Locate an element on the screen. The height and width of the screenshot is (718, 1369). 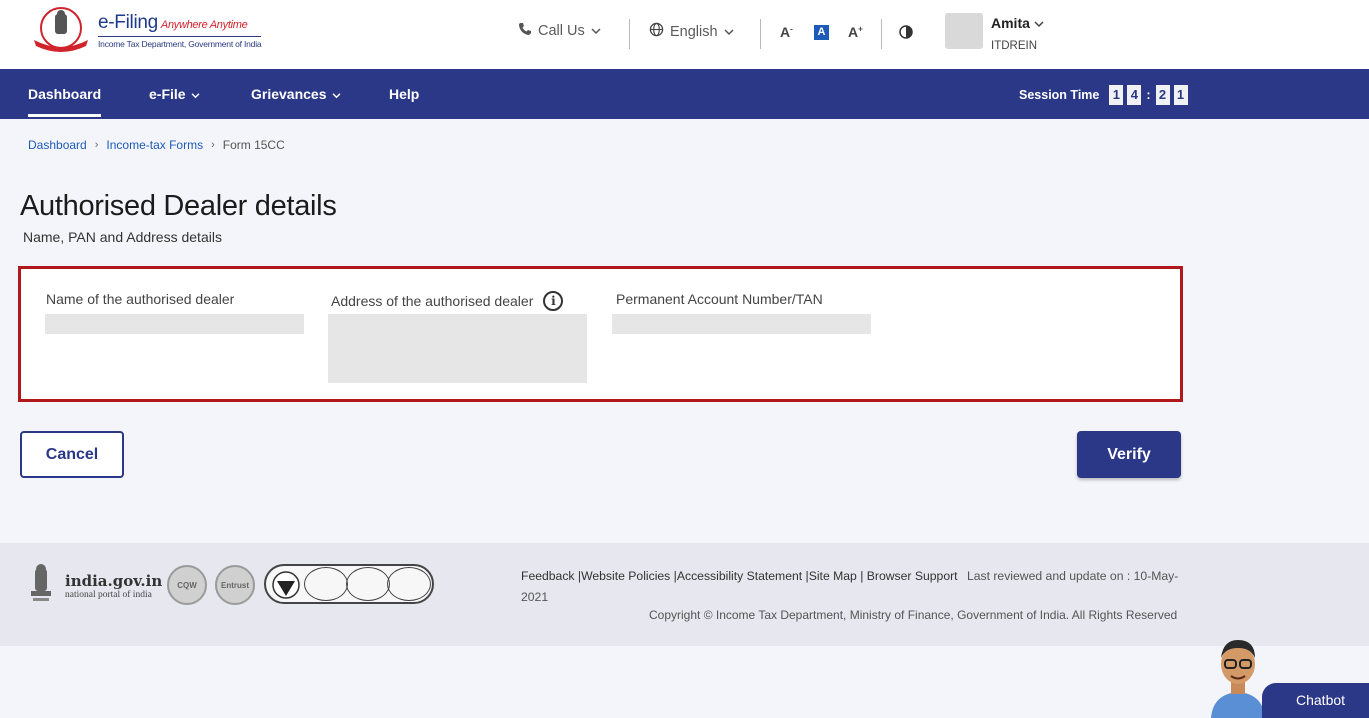
nav-grievances: Grievances is located at coordinates (296, 94).